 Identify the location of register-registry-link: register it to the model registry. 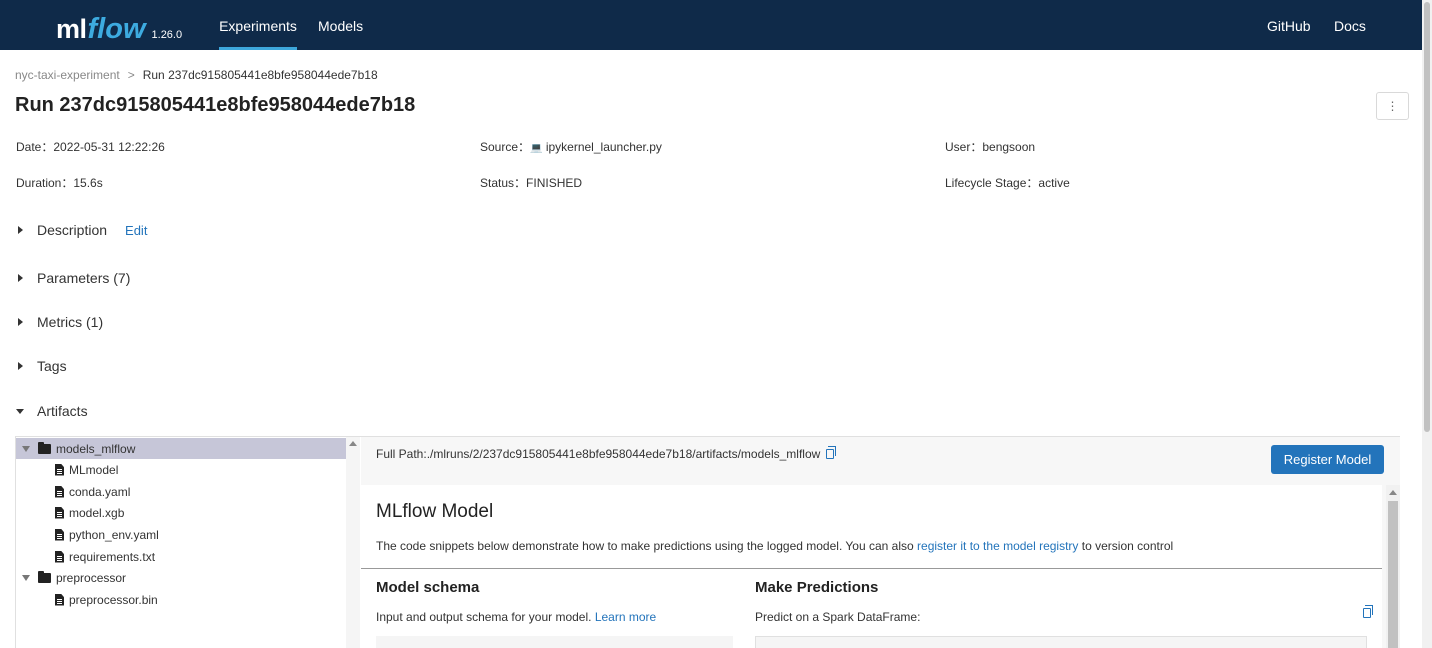
(997, 546).